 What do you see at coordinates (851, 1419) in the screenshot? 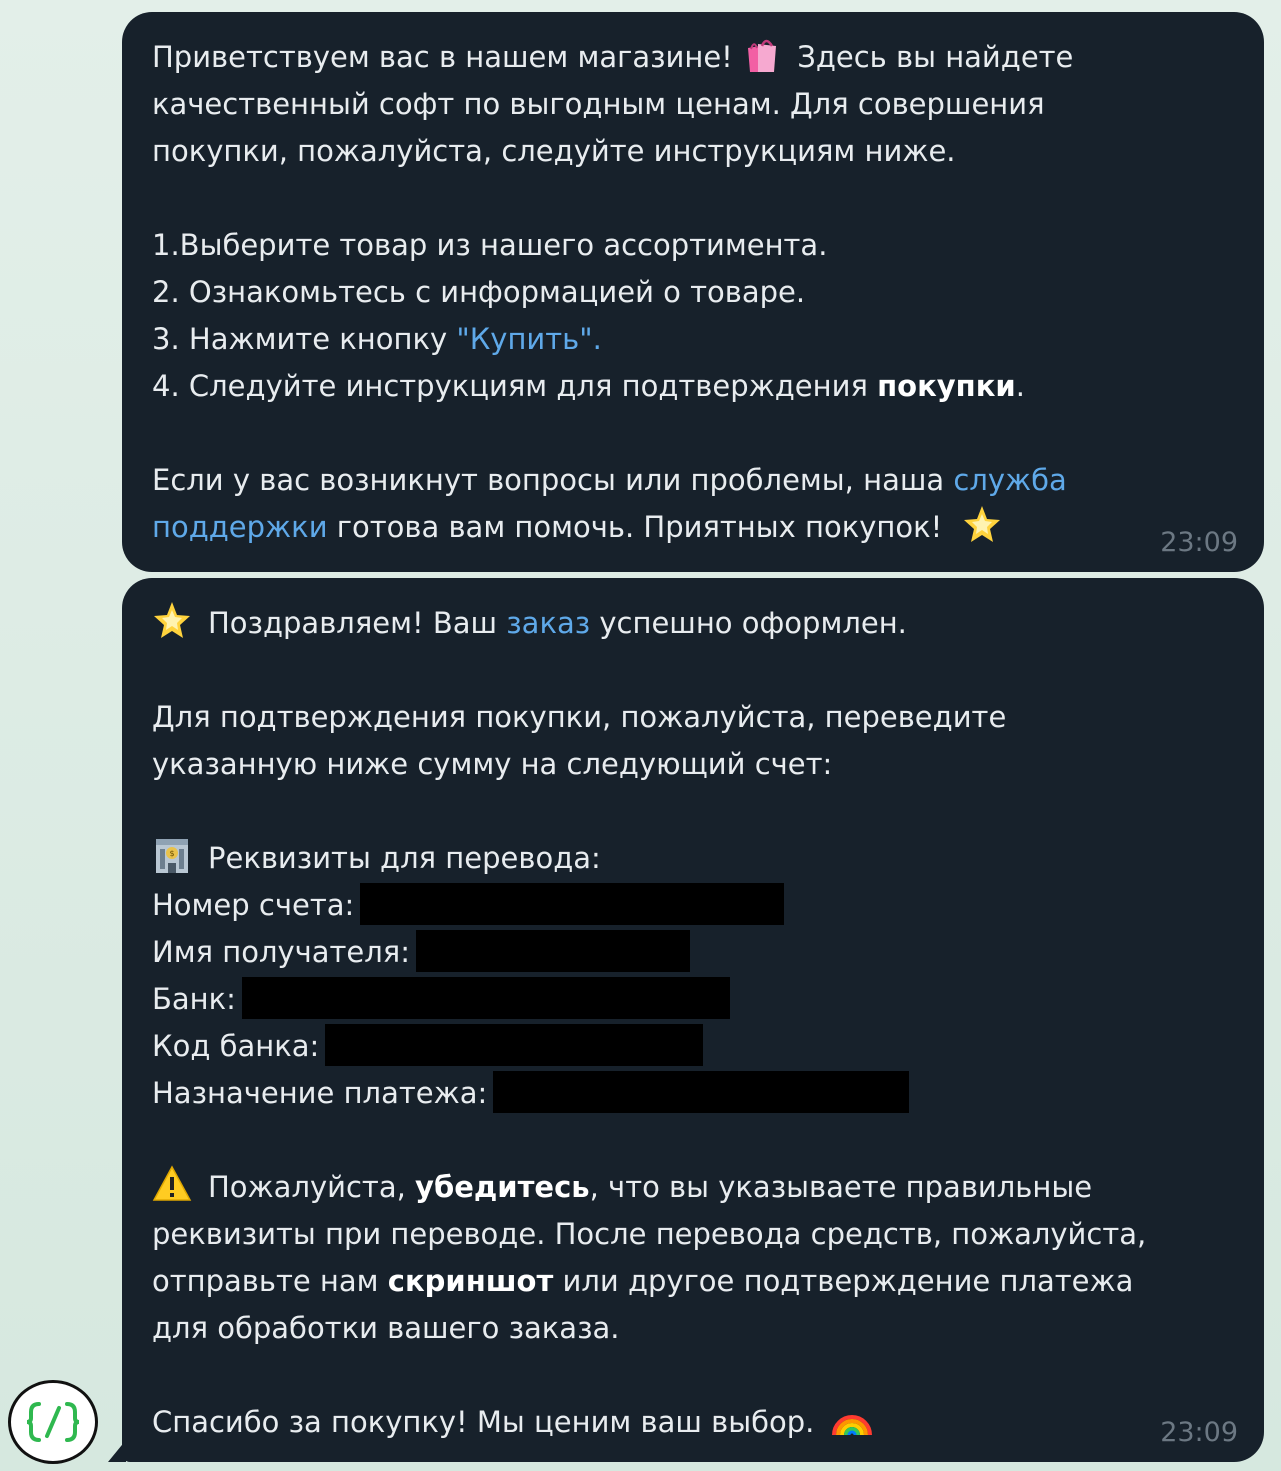
I see `rainbow-icon` at bounding box center [851, 1419].